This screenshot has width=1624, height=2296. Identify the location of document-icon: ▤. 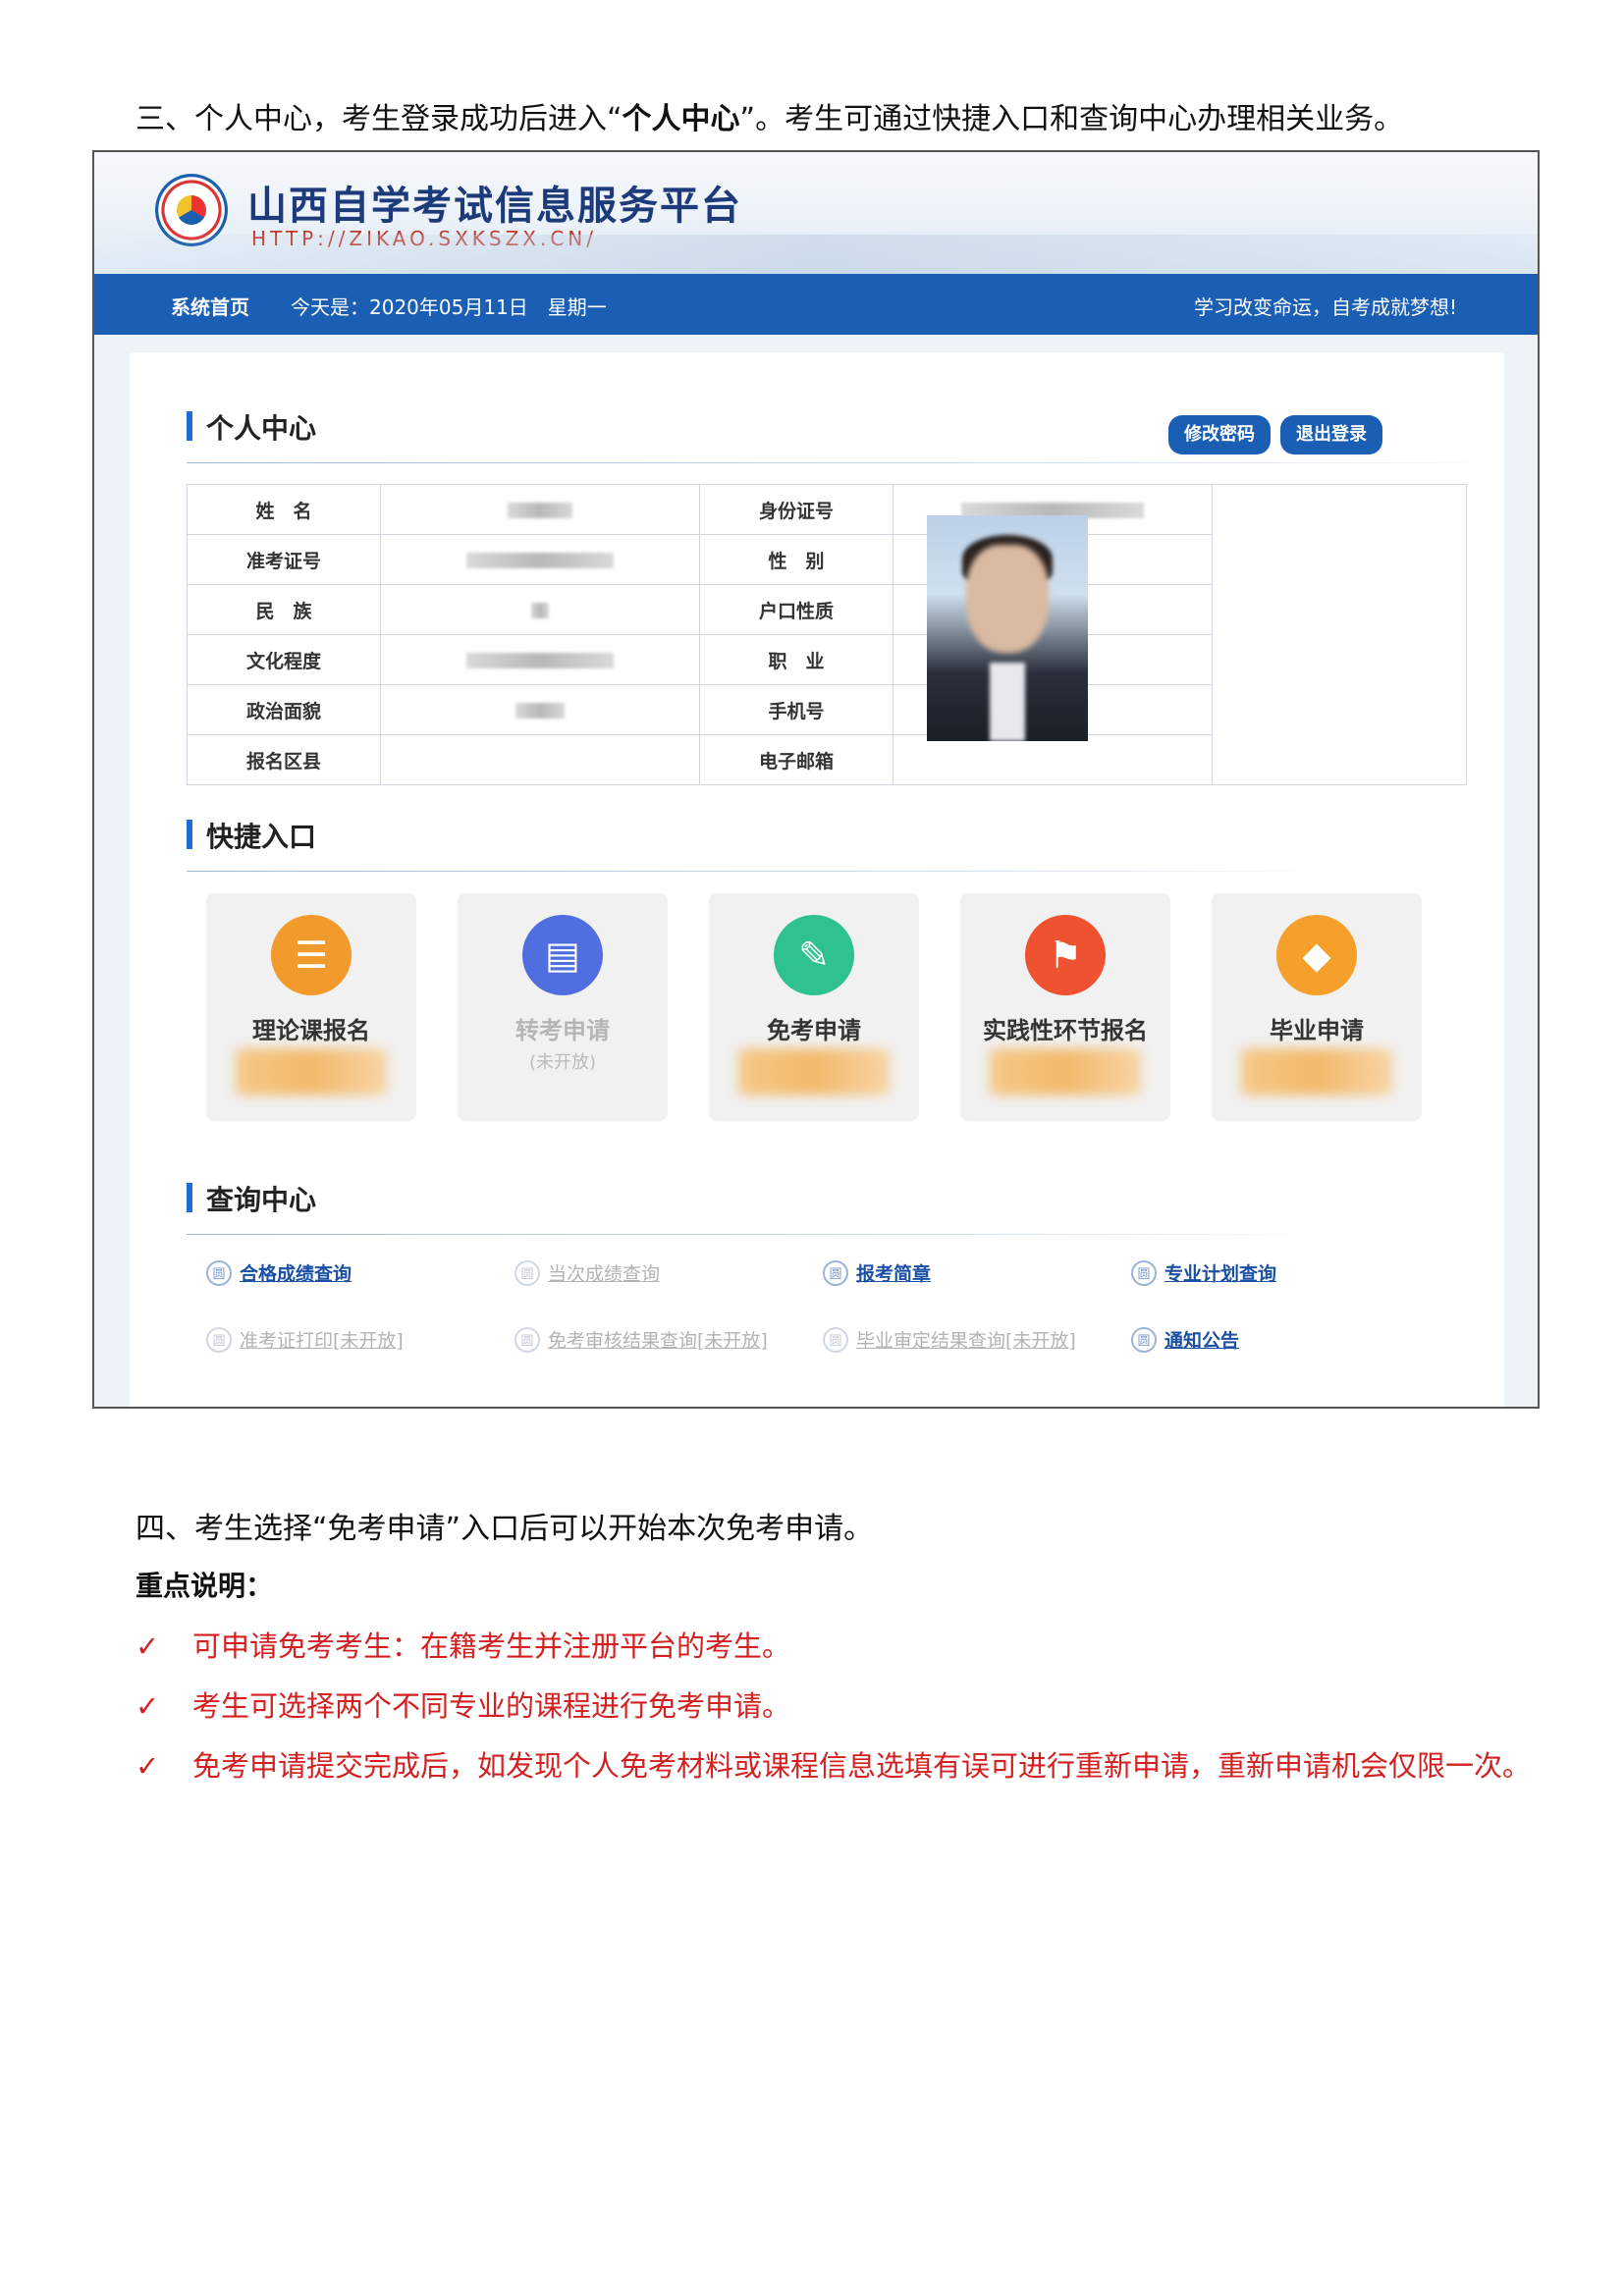
(562, 955).